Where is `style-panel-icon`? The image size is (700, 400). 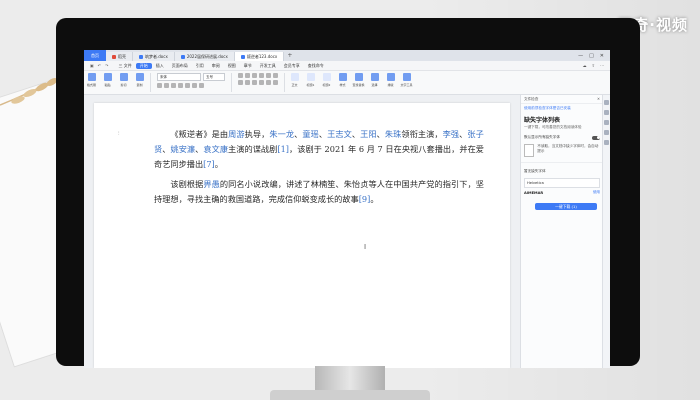
style-panel-icon is located at coordinates (606, 112).